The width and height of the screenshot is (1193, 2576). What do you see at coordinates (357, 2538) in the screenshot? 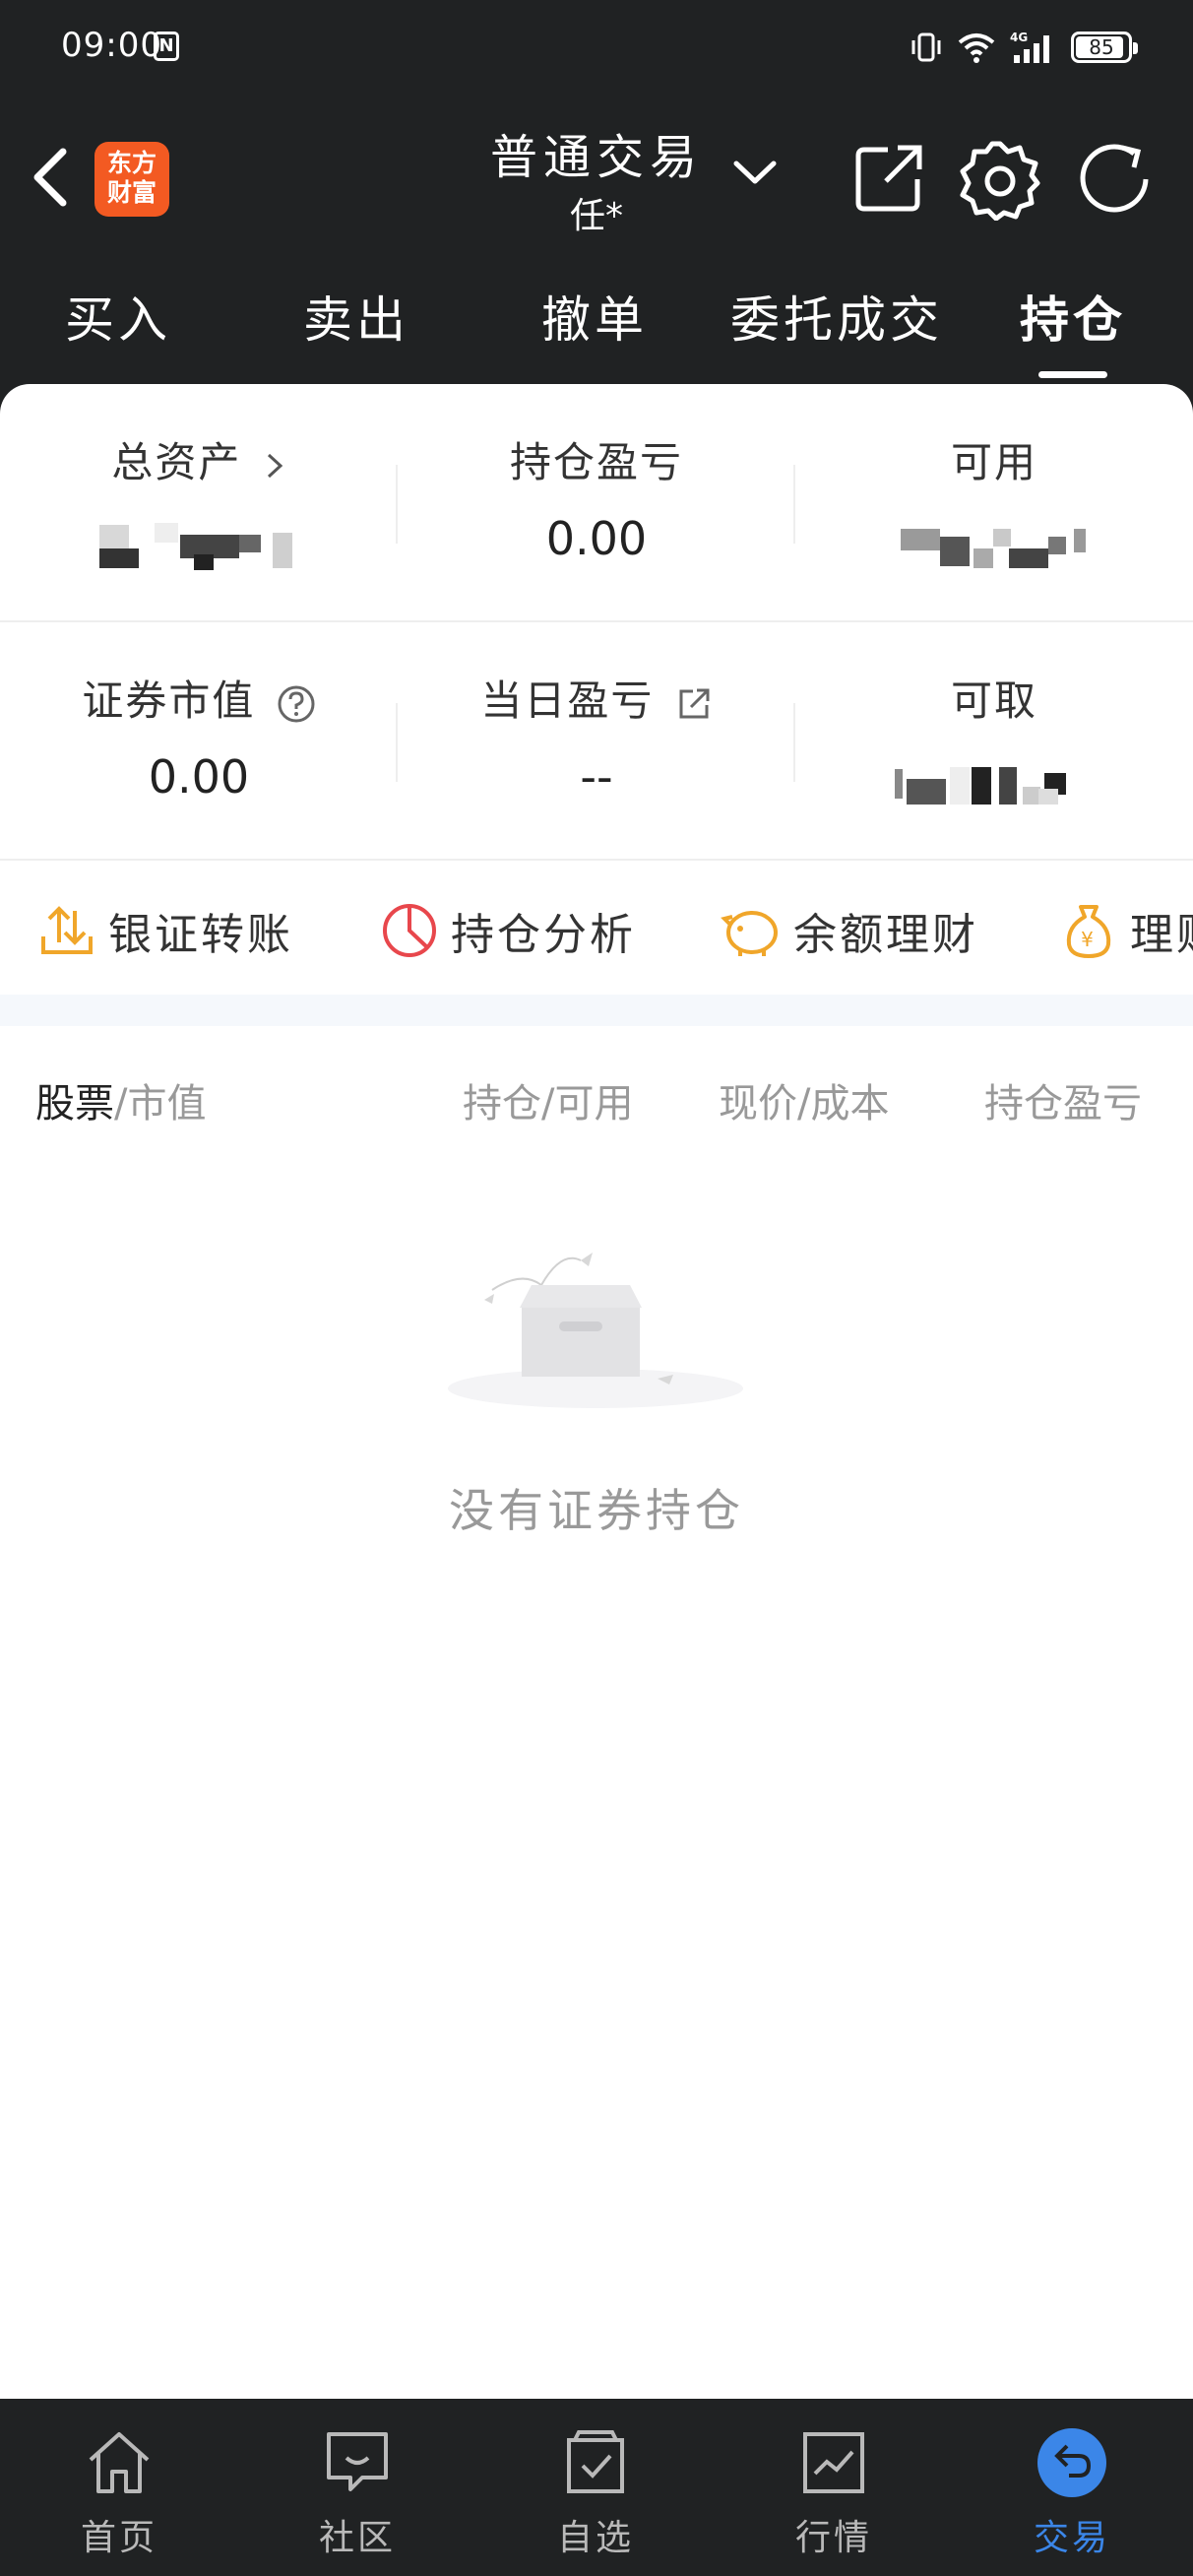
I see `nav-label: 社区` at bounding box center [357, 2538].